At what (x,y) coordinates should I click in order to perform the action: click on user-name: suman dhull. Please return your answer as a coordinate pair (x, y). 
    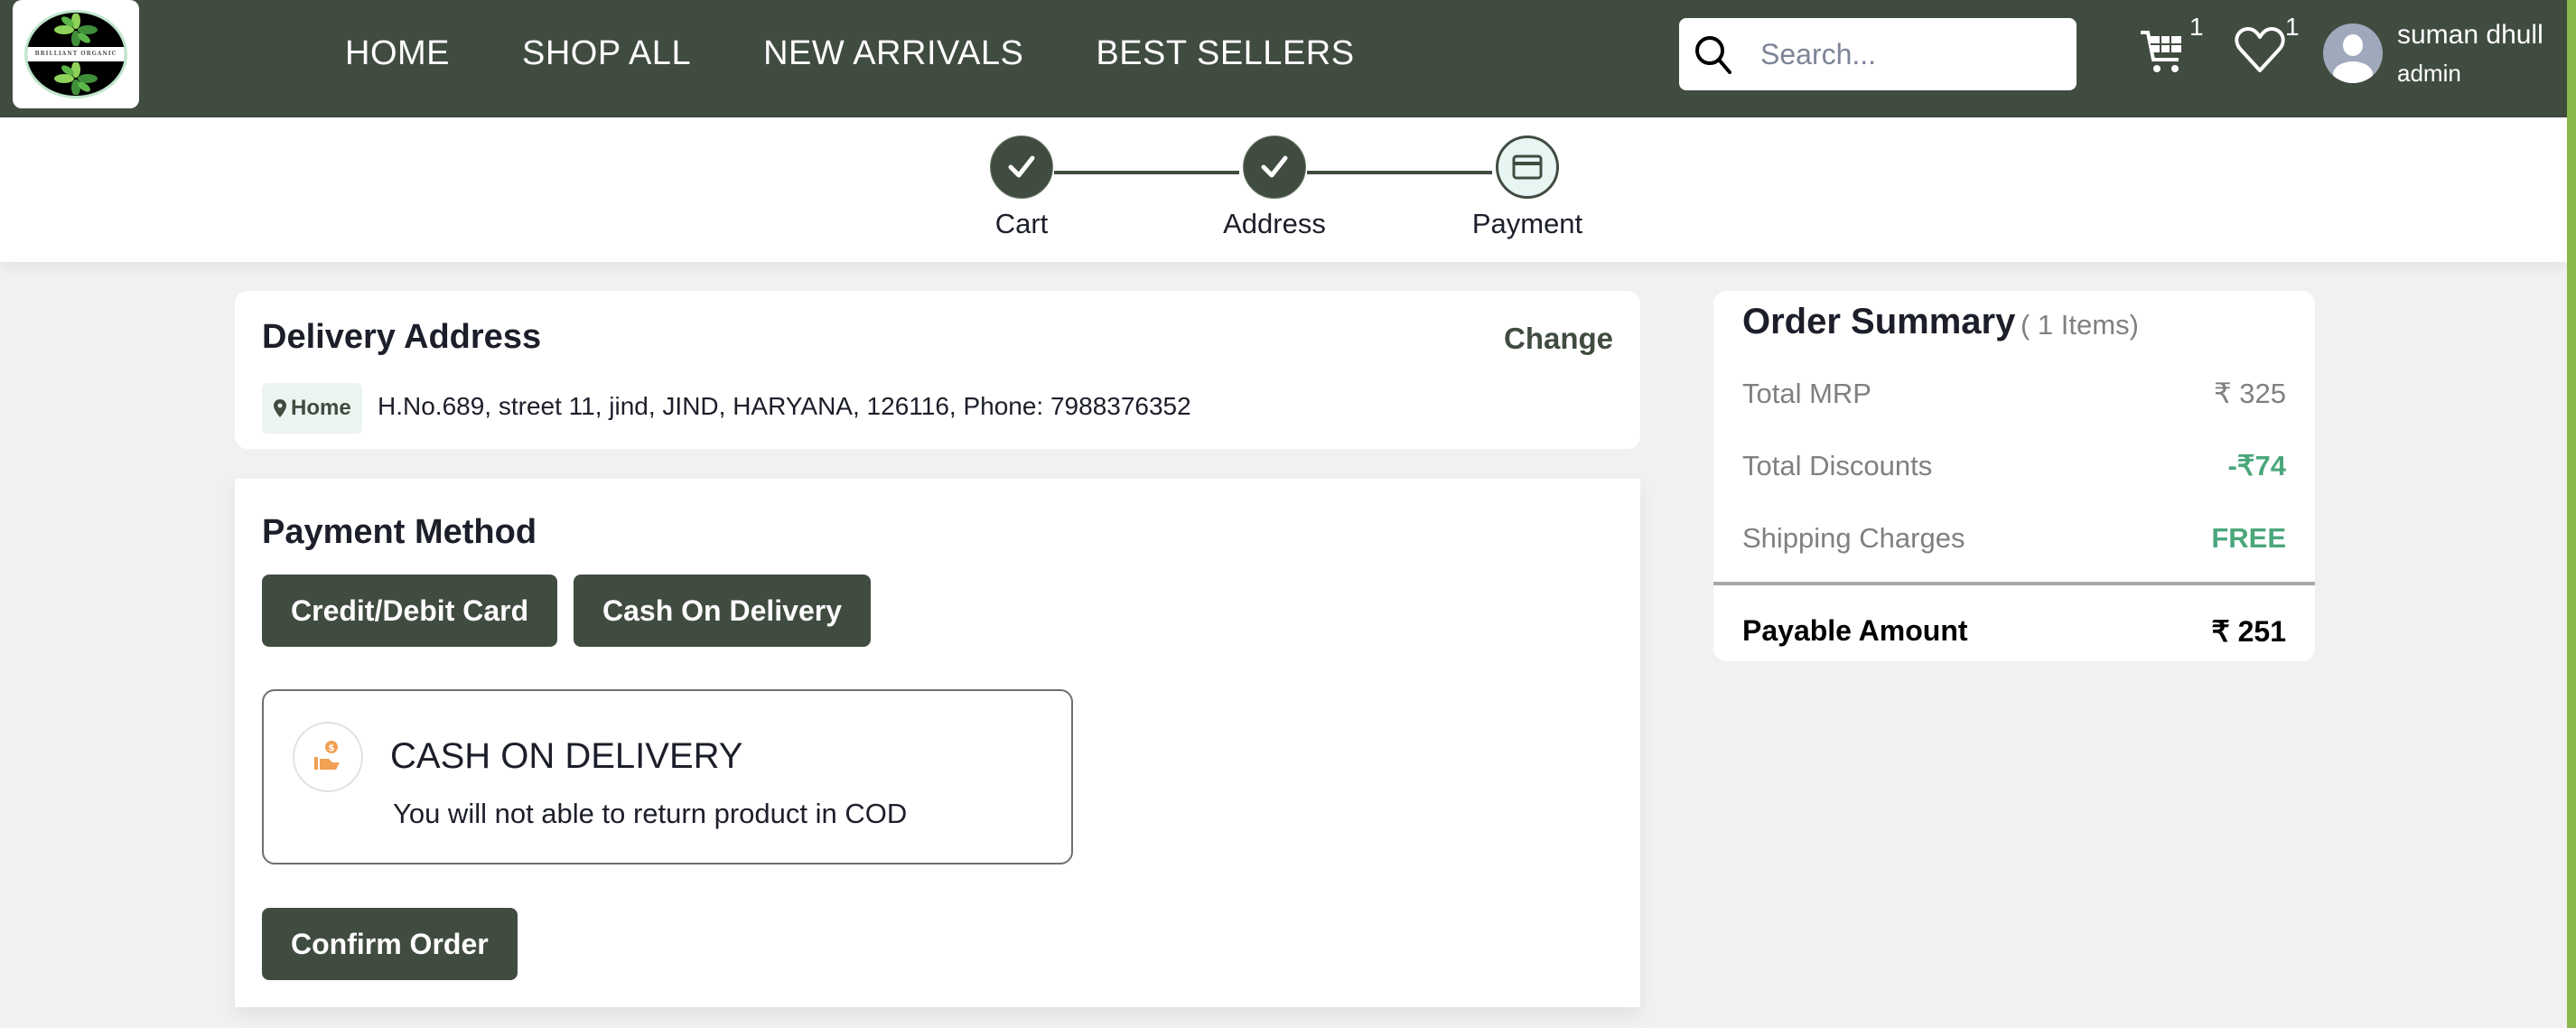
    Looking at the image, I should click on (2470, 35).